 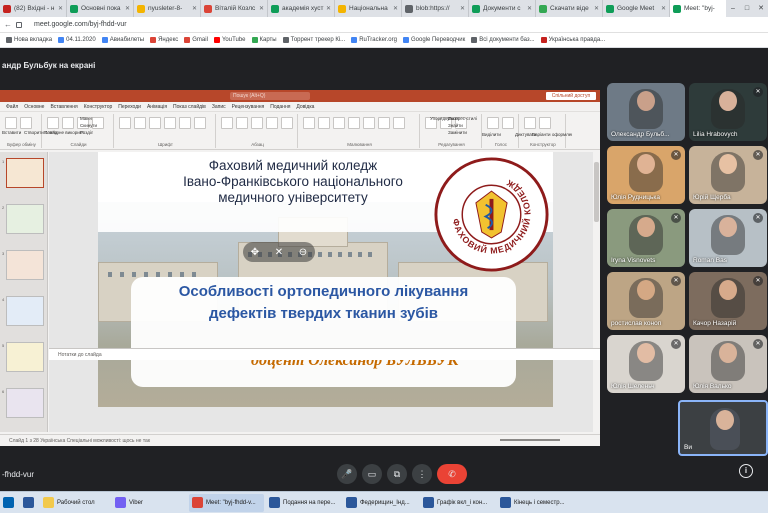 I want to click on ppt-menu-item: Рецензування, so click(x=248, y=107).